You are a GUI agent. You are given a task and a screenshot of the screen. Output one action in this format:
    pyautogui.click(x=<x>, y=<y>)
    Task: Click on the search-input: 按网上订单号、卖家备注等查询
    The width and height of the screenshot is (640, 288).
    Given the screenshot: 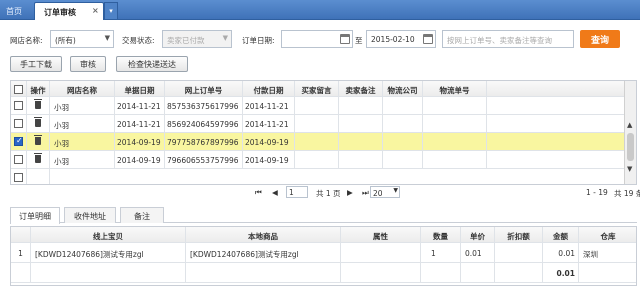 What is the action you would take?
    pyautogui.click(x=508, y=39)
    